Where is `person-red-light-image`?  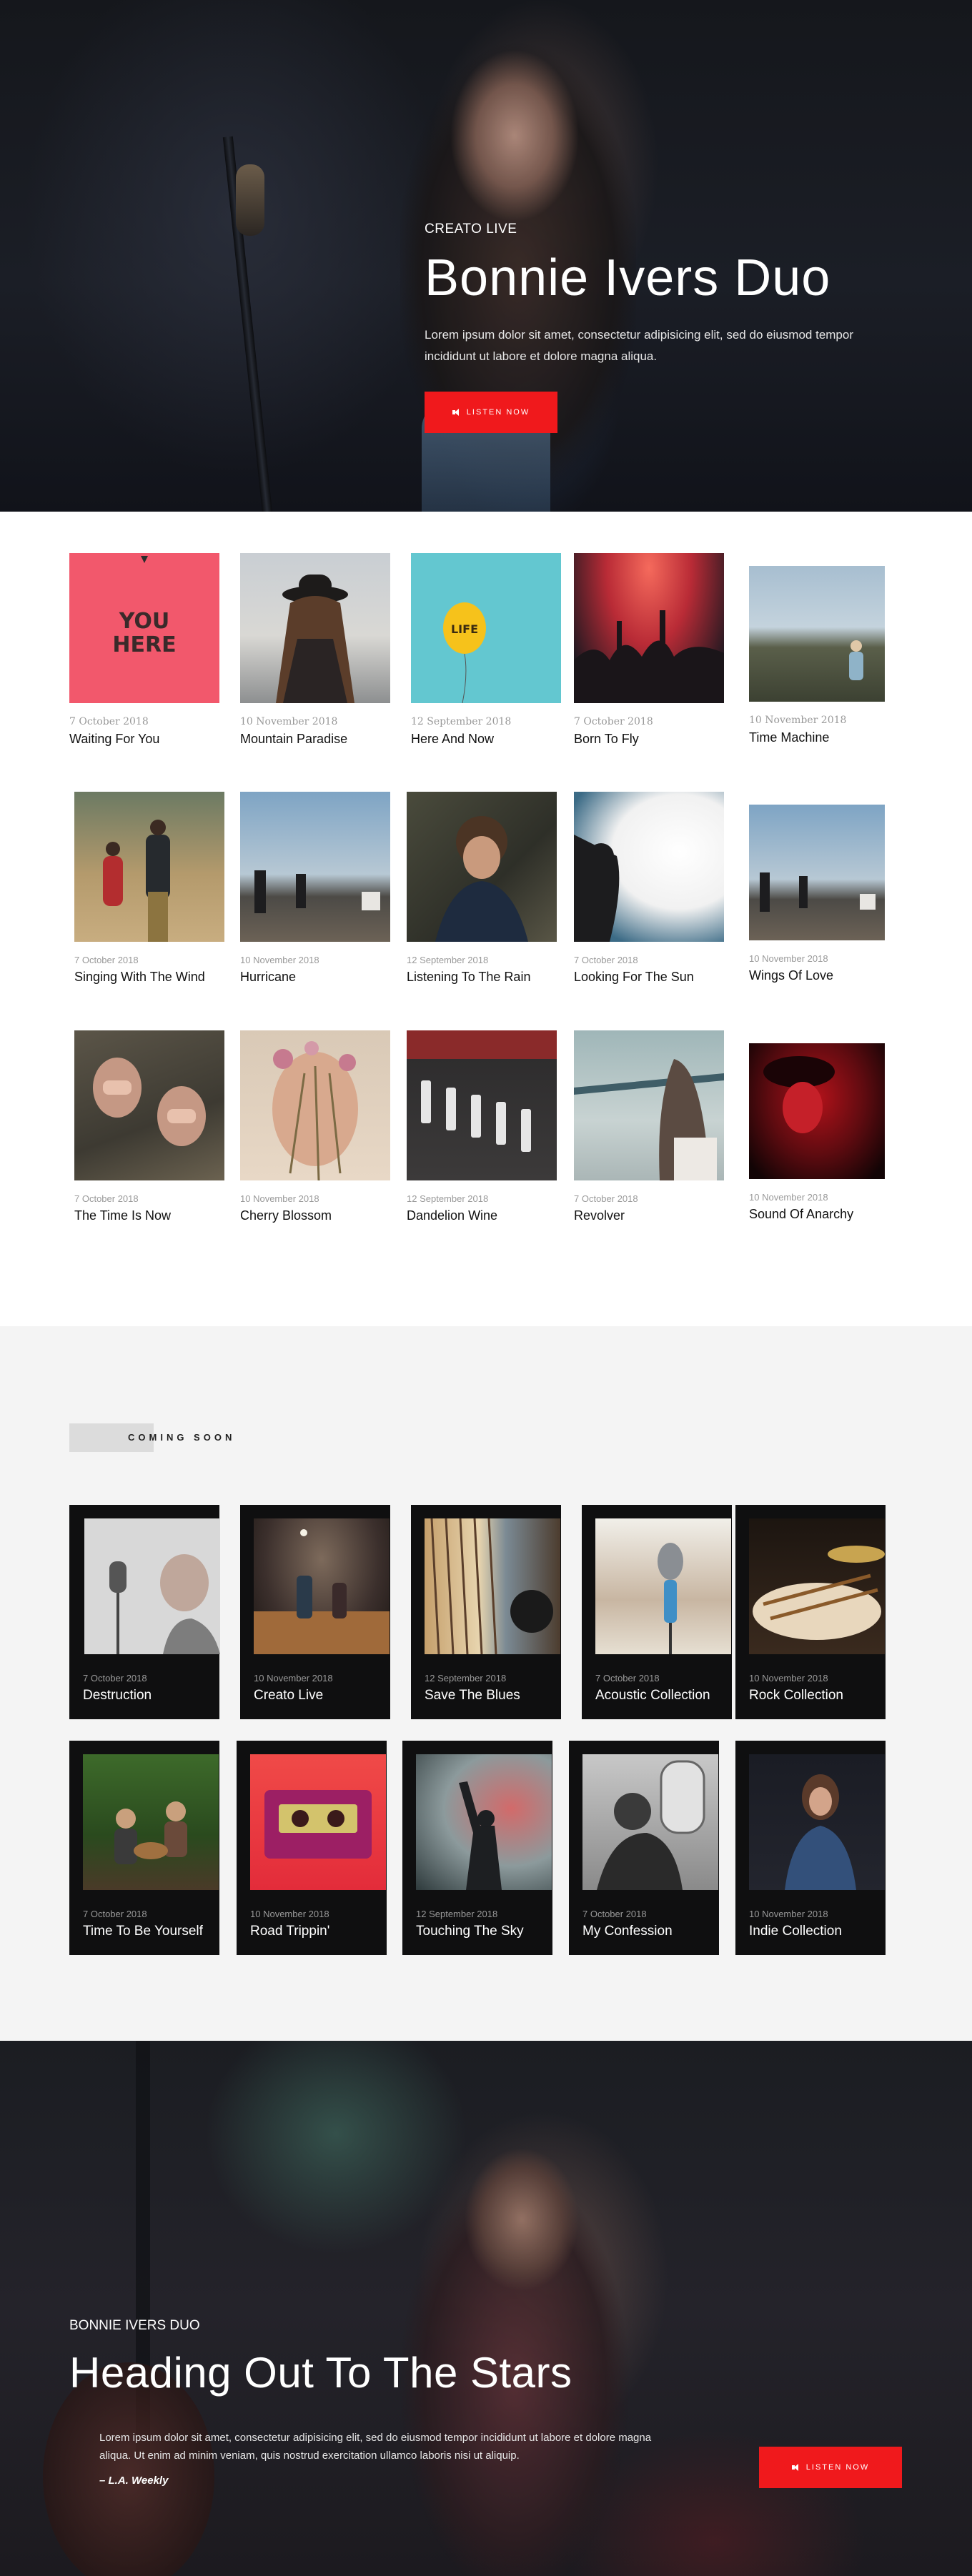
person-red-light-image is located at coordinates (799, 1094).